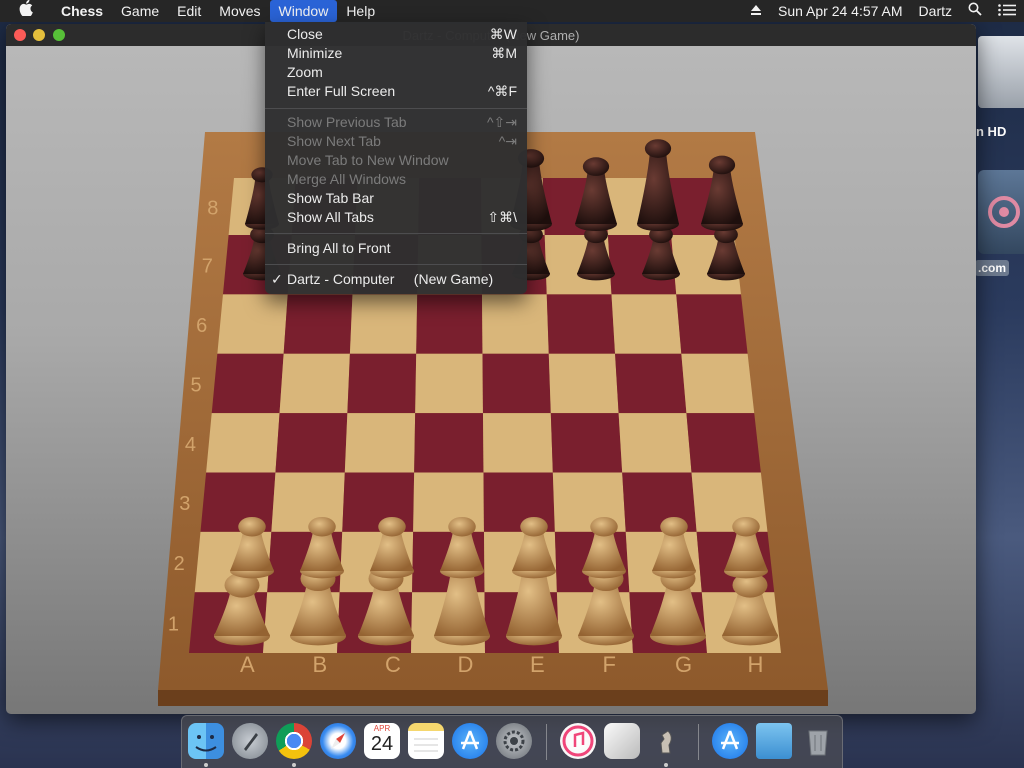 The height and width of the screenshot is (768, 1024). What do you see at coordinates (339, 248) in the screenshot?
I see `menu-item-label: Bring All to Front` at bounding box center [339, 248].